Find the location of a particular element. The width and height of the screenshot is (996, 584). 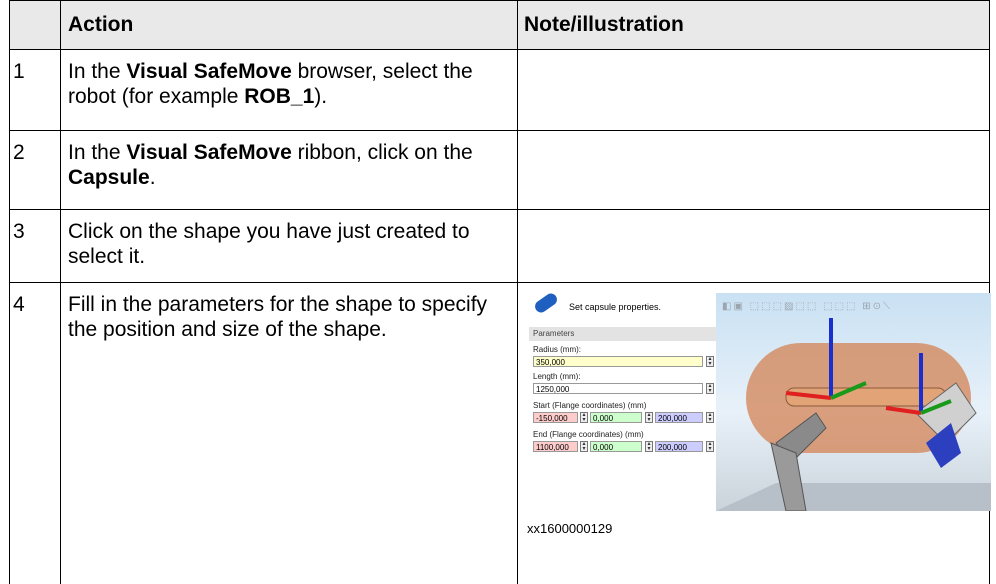

action-bold: Capsule is located at coordinates (109, 177).